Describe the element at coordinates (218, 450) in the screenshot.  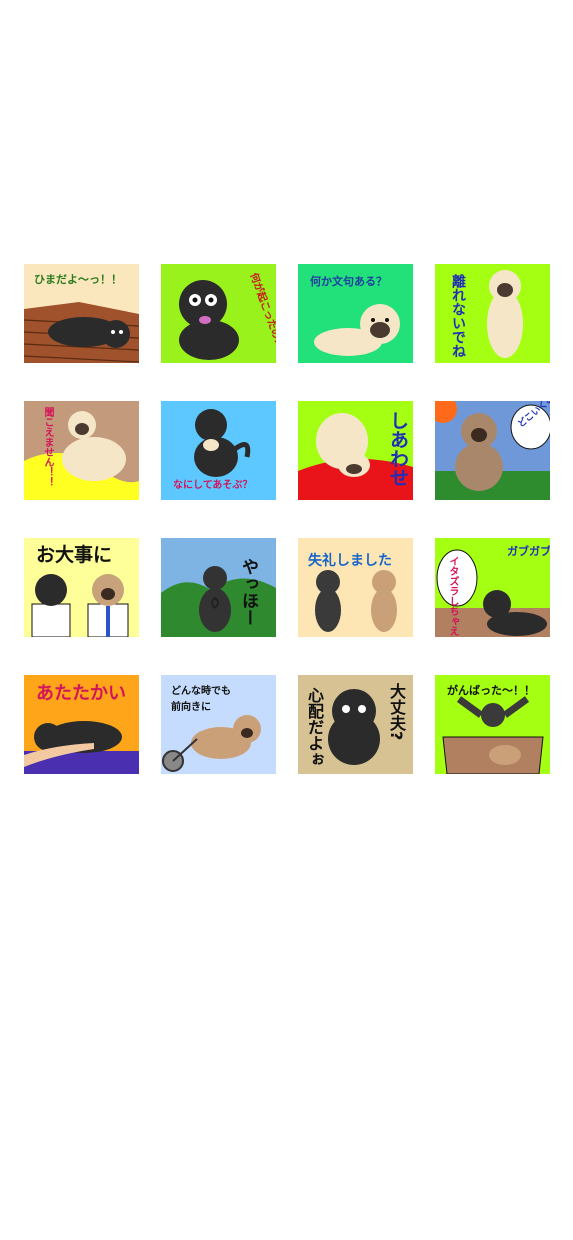
I see `sticker-nanishiteasobu: なにしてあそぶ？` at that location.